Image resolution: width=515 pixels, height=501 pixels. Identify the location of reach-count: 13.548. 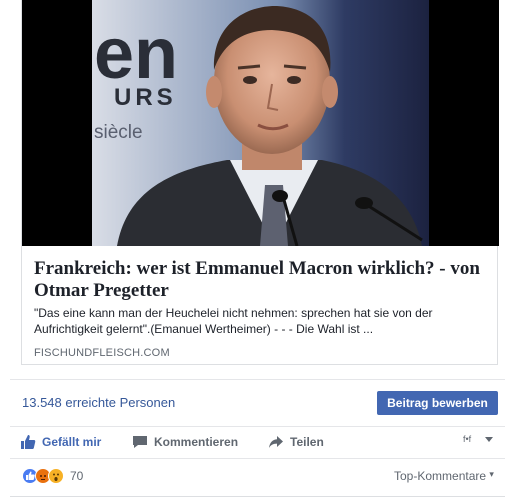
(42, 402).